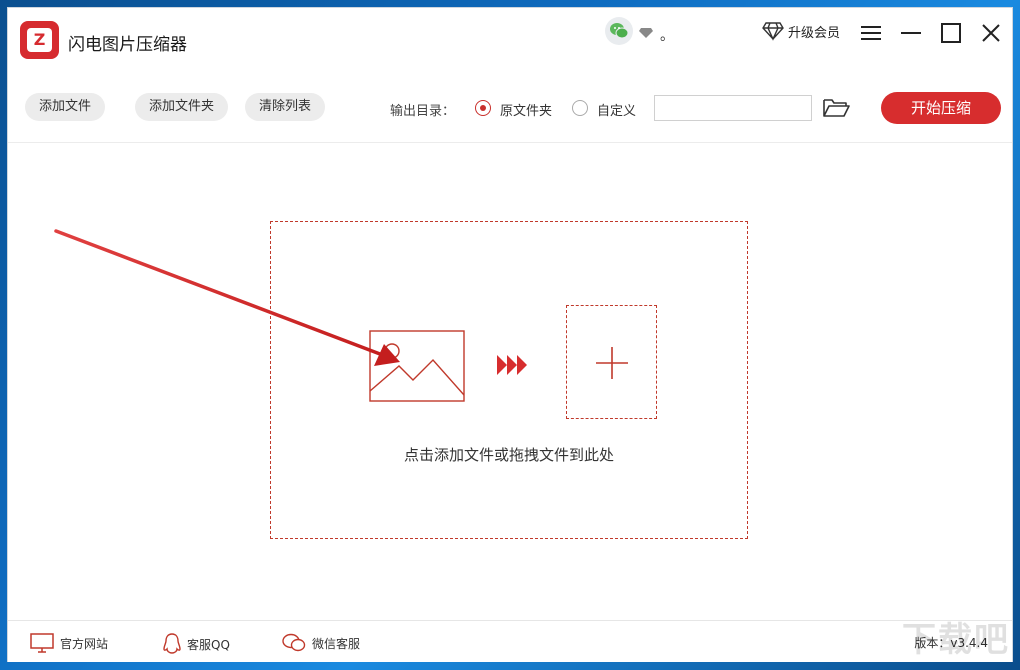  I want to click on upgrade-label: 升级会员, so click(814, 33).